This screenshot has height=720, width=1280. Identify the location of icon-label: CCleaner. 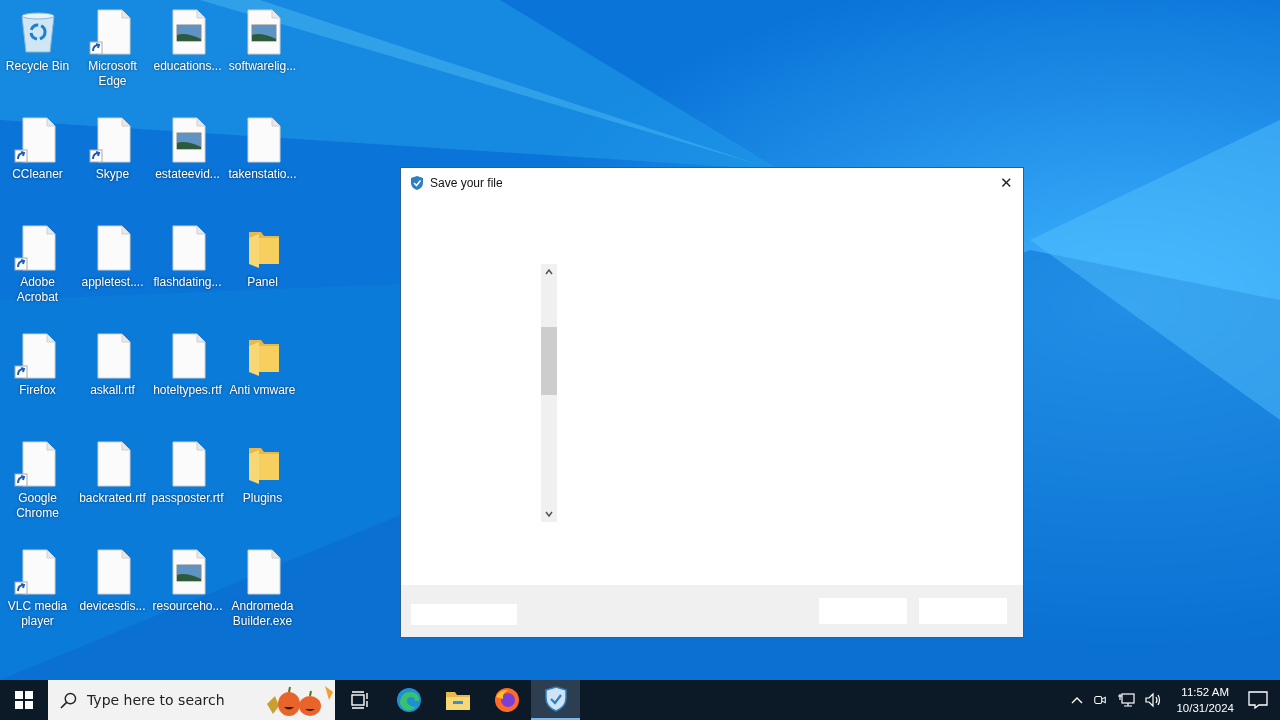
(37, 174).